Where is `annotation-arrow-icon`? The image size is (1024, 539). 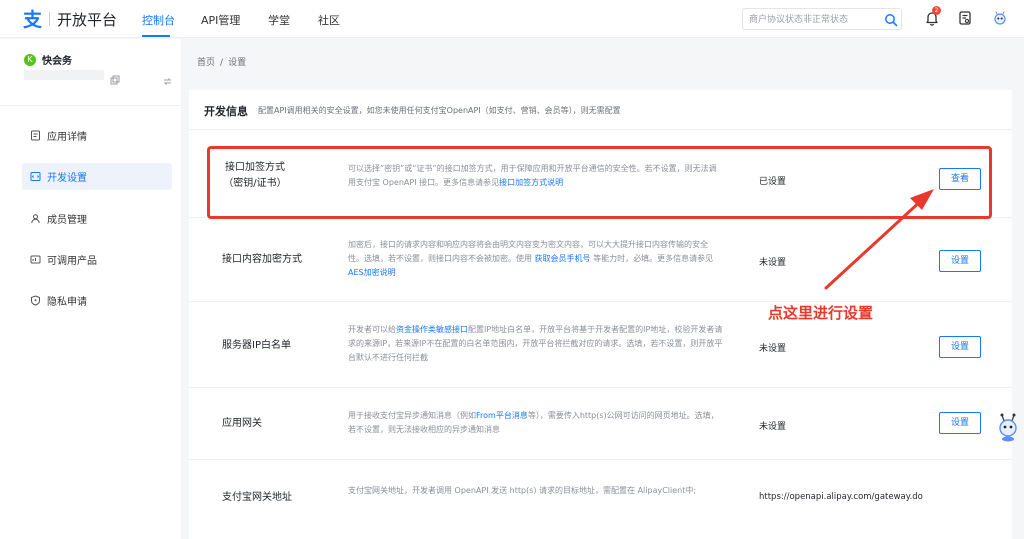
annotation-arrow-icon is located at coordinates (879, 239).